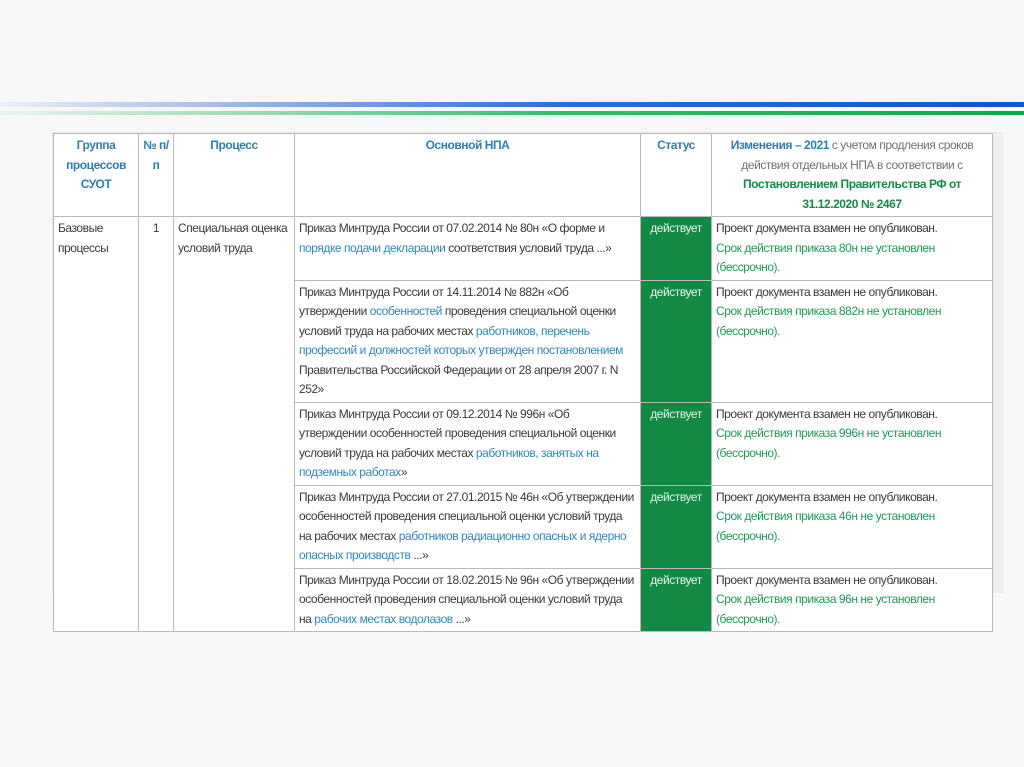  Describe the element at coordinates (528, 247) in the screenshot. I see `npa-text: соответствия условий труда ...»` at that location.